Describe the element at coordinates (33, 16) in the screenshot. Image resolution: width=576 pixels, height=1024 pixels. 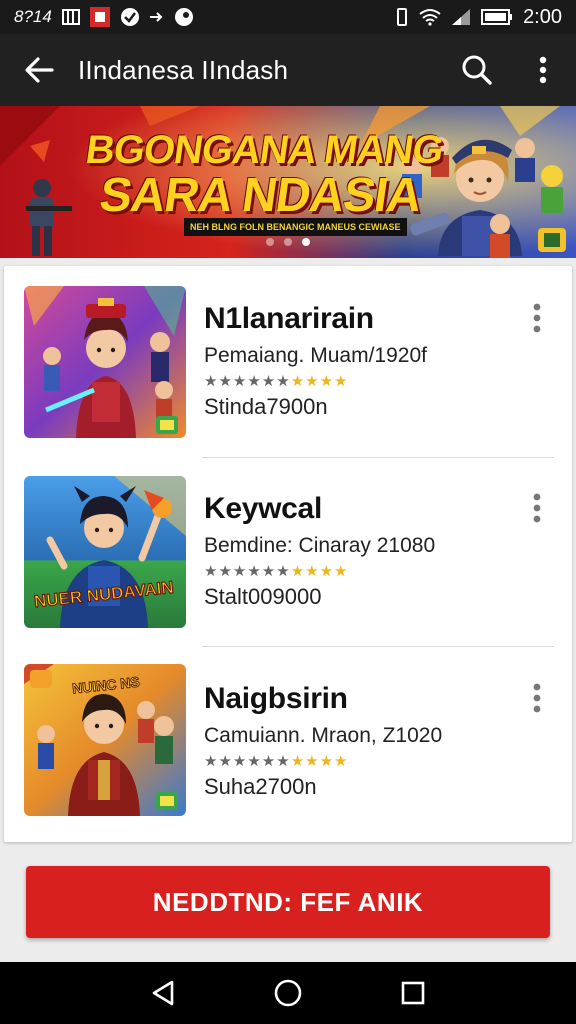
I see `status-left-text: 8?14` at that location.